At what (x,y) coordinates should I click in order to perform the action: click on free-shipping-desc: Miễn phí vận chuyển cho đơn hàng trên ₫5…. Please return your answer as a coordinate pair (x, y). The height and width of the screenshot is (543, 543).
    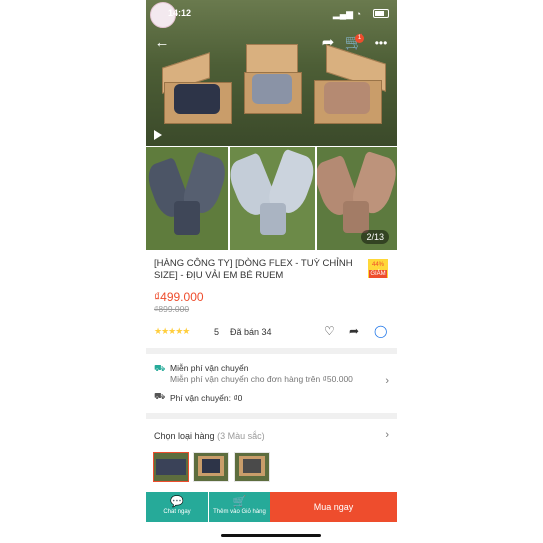
    Looking at the image, I should click on (261, 379).